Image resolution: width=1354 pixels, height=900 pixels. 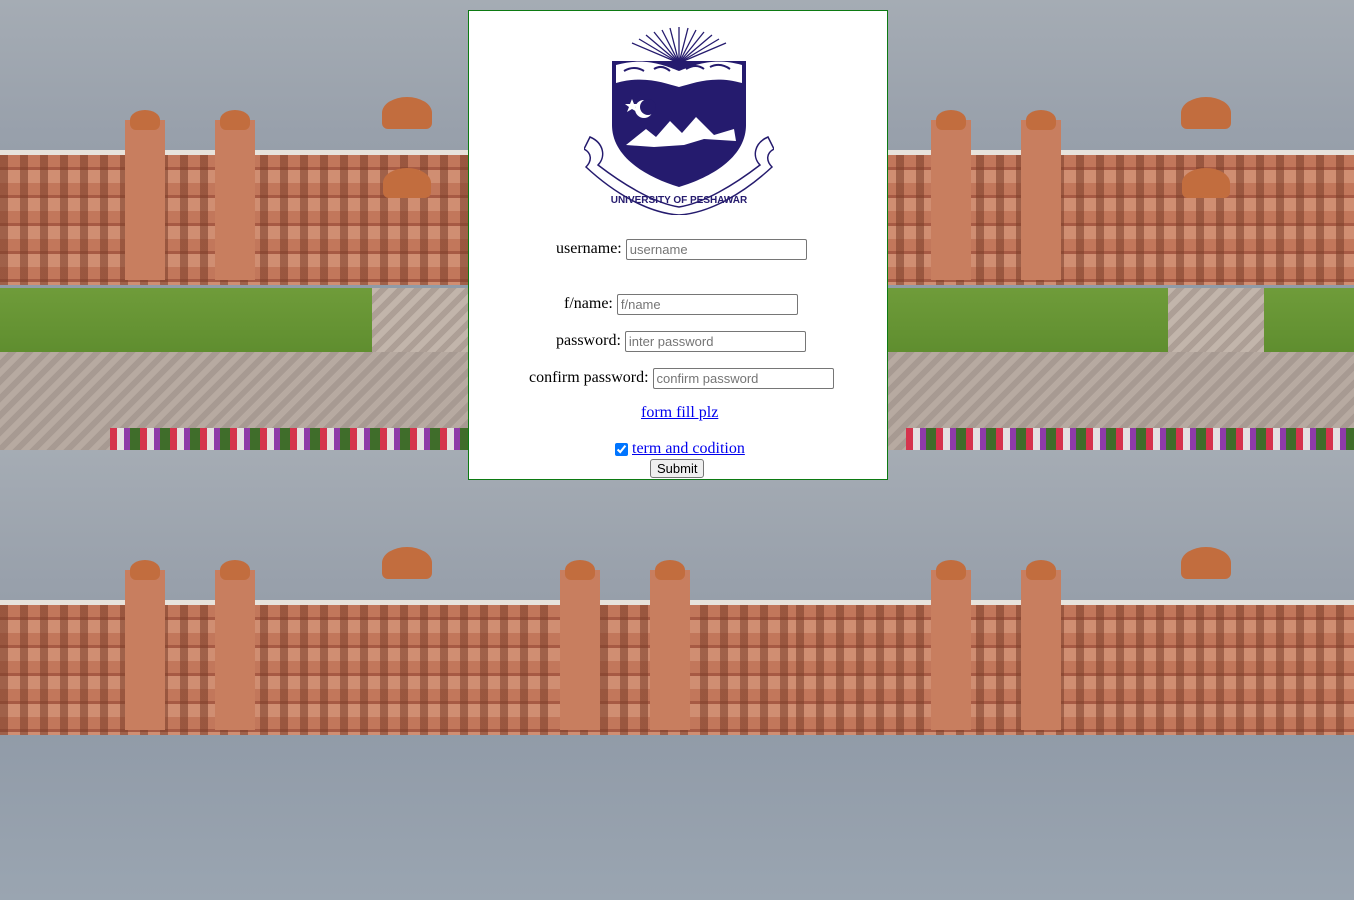 I want to click on confirm-password-label: confirm password:, so click(x=589, y=378).